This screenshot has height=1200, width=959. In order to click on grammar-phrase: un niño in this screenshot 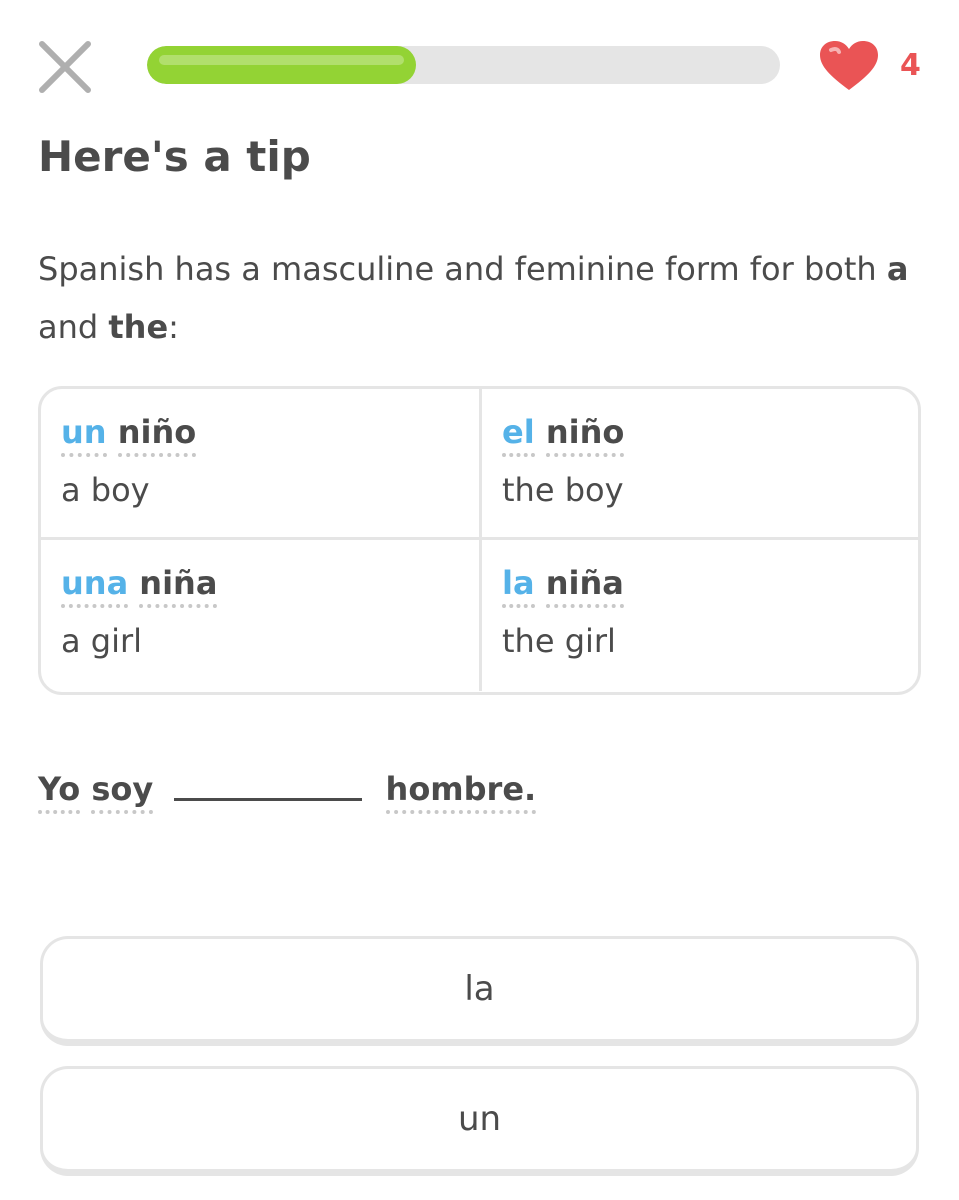, I will do `click(270, 435)`.